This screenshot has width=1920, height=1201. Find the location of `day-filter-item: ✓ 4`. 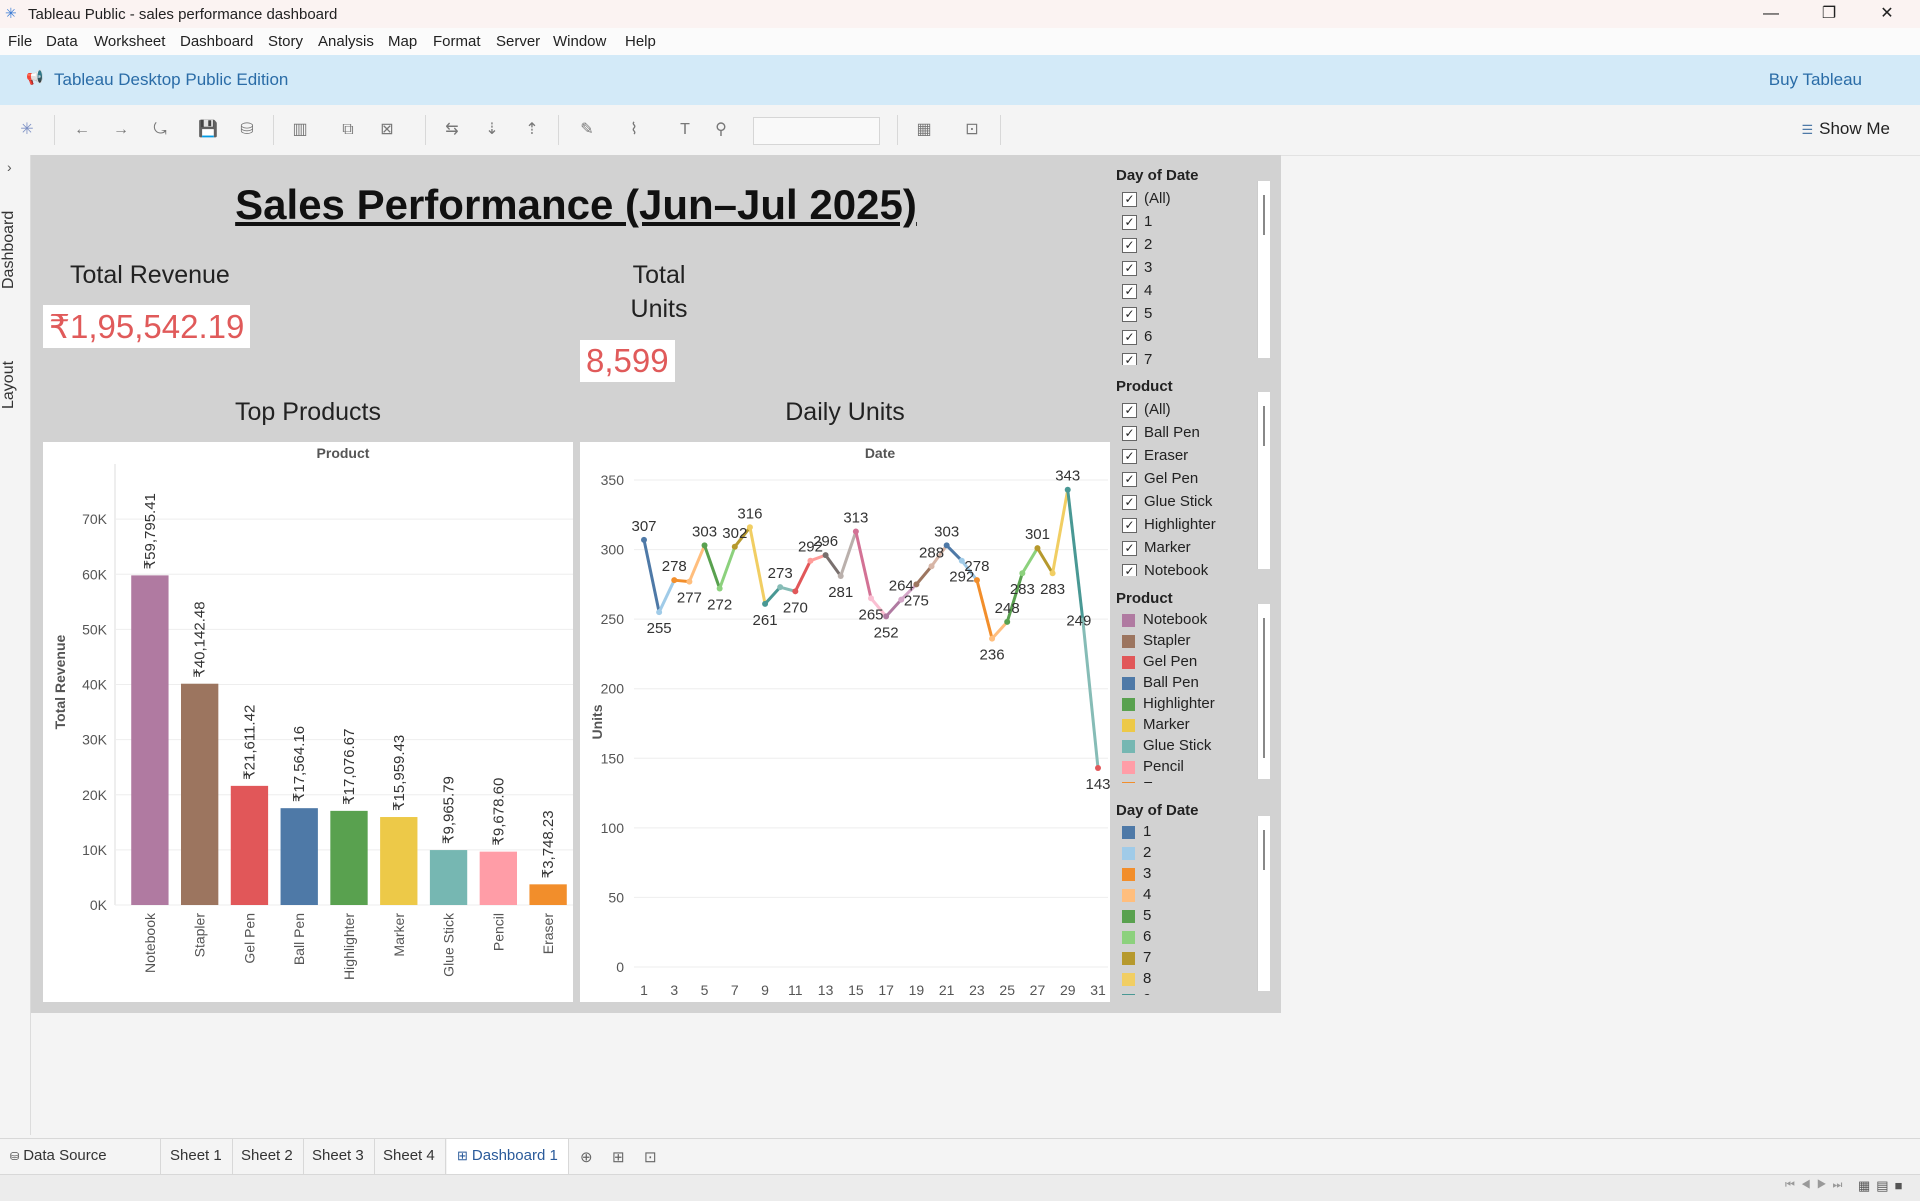

day-filter-item: ✓ 4 is located at coordinates (1137, 293).